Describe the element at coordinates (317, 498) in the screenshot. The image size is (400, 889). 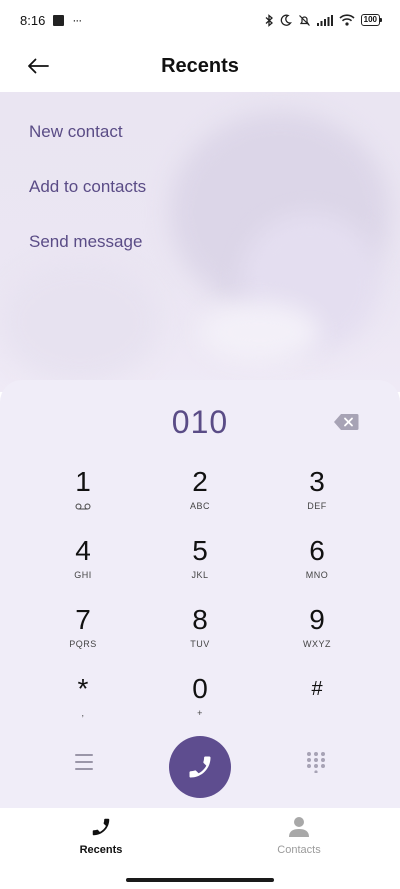
I see `key-3: 3 DEF` at that location.